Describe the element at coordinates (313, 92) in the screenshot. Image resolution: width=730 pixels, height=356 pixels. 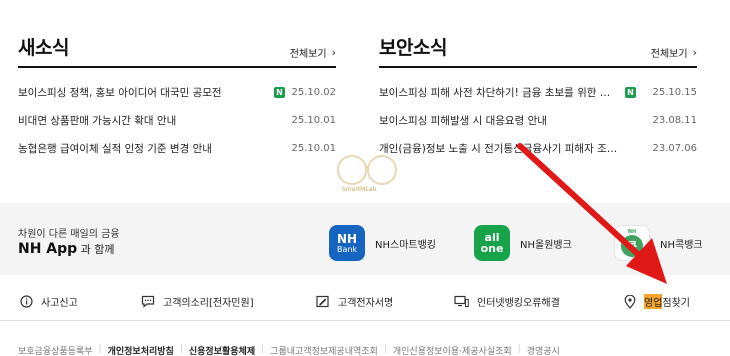
I see `news-item-date: 25.10.02` at that location.